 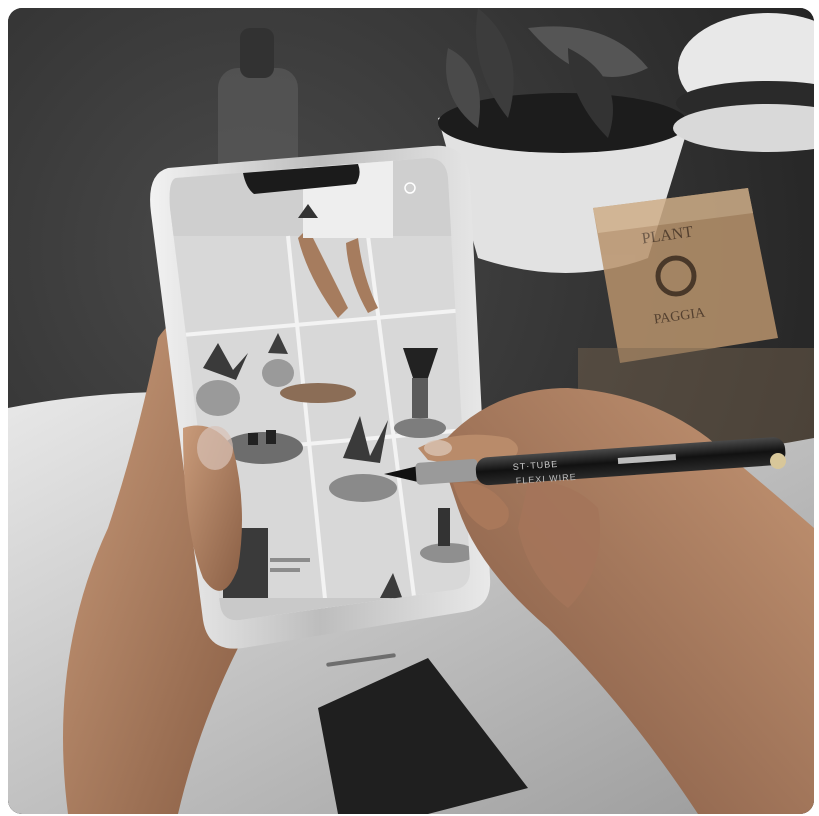 I want to click on kraft-box: PLANT PAGGIA, so click(x=685, y=275).